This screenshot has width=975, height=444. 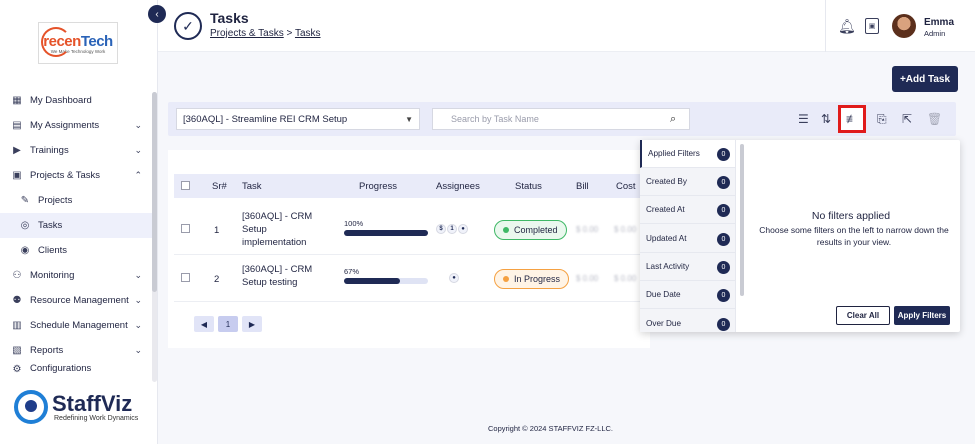 I want to click on sidebar-item-schedule-management: ▥ Schedule Management ⌄, so click(x=76, y=325).